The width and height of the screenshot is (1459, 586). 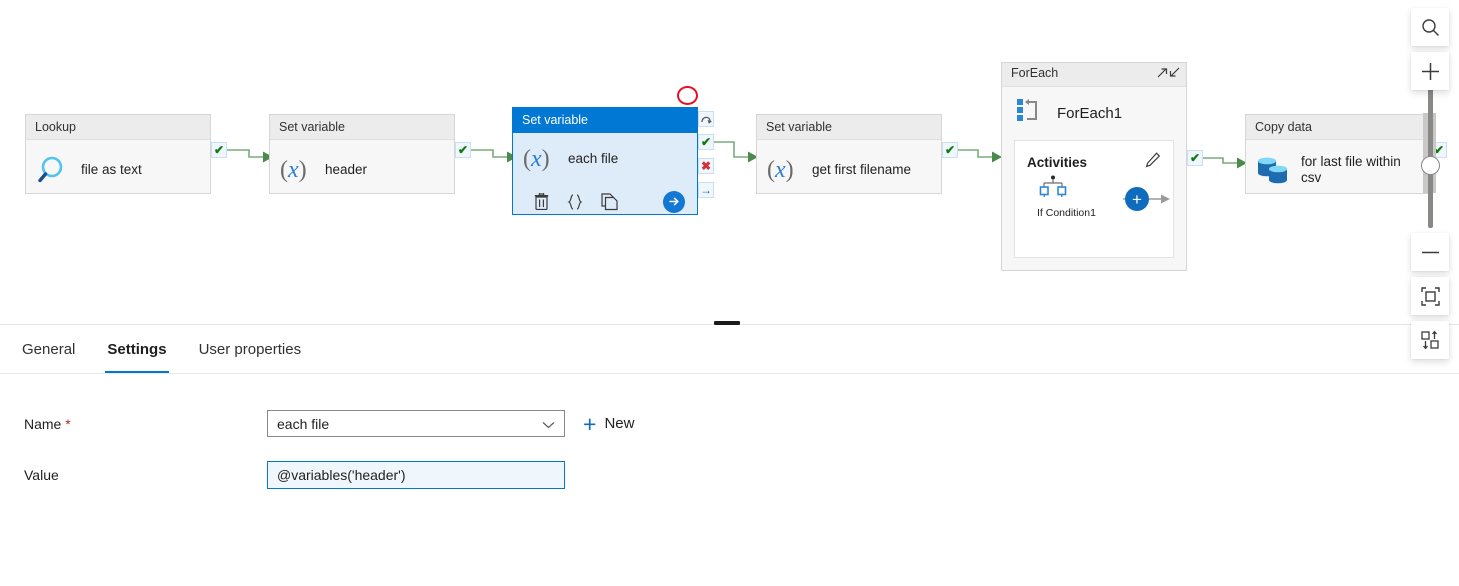 What do you see at coordinates (1430, 340) in the screenshot?
I see `auto-align-icon` at bounding box center [1430, 340].